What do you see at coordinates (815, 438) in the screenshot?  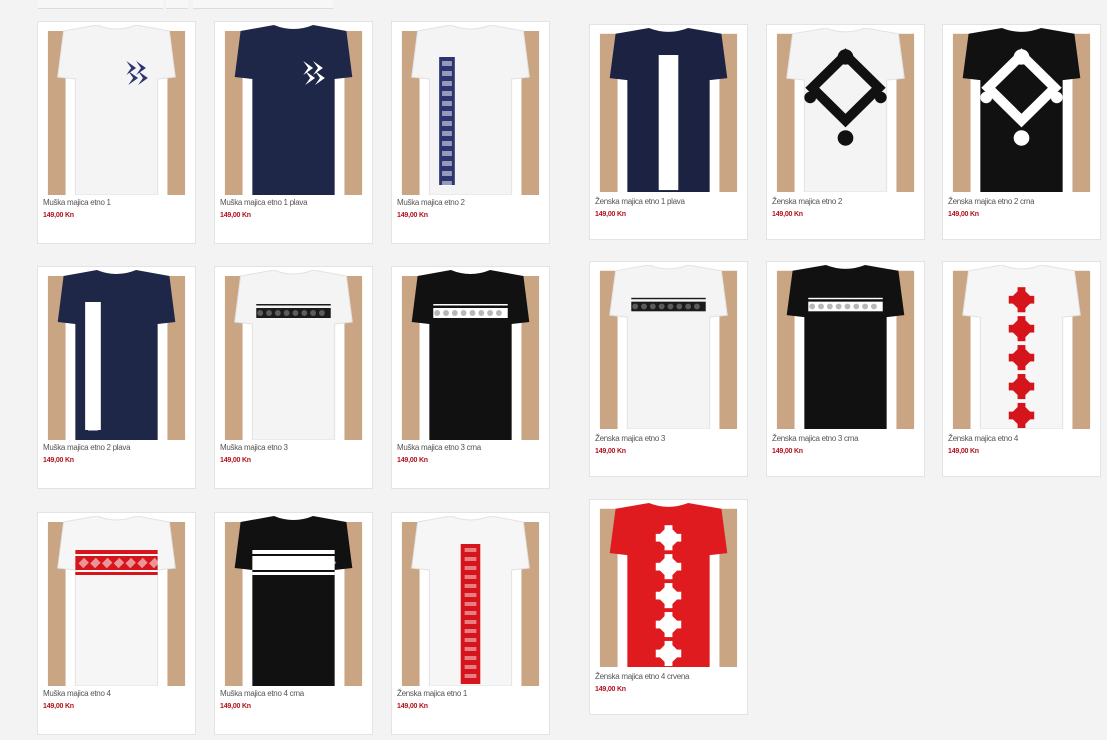 I see `product-name: Ženska majica etno 3 crna` at bounding box center [815, 438].